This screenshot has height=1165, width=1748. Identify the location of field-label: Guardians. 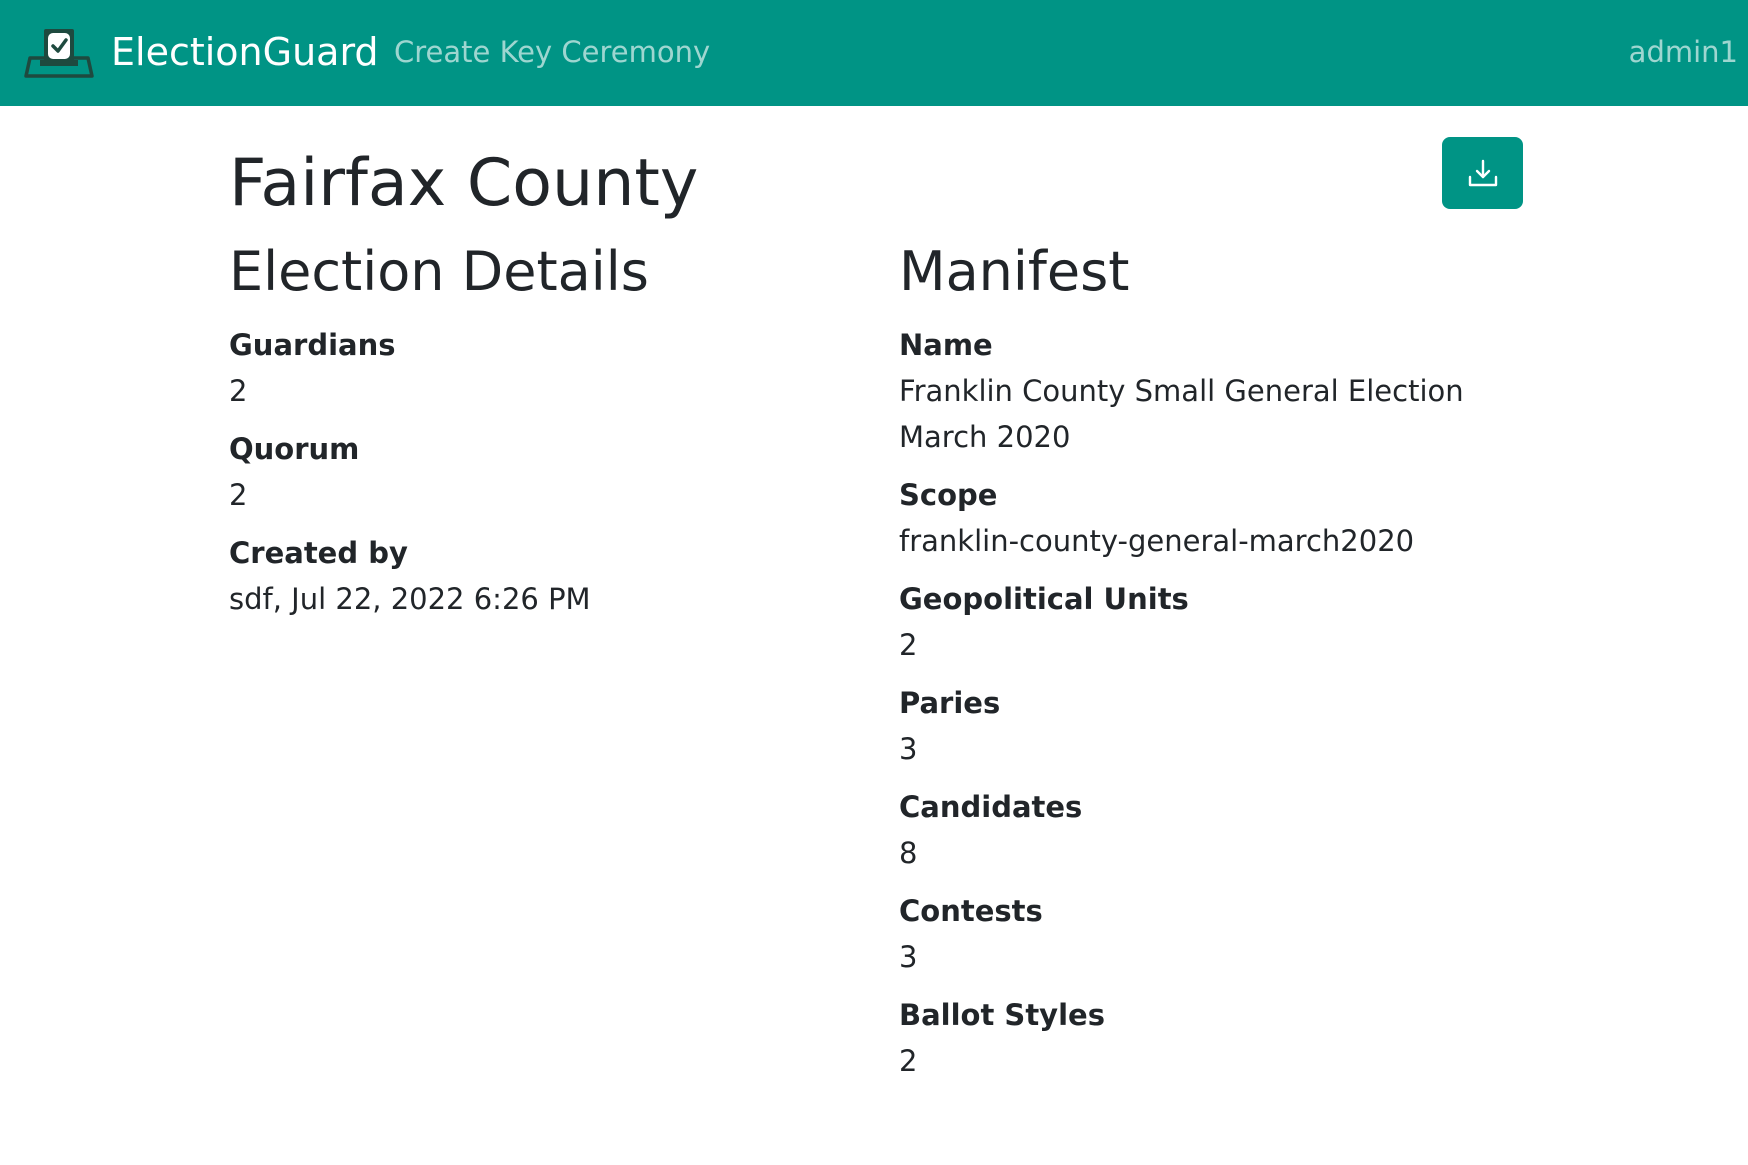
(312, 345).